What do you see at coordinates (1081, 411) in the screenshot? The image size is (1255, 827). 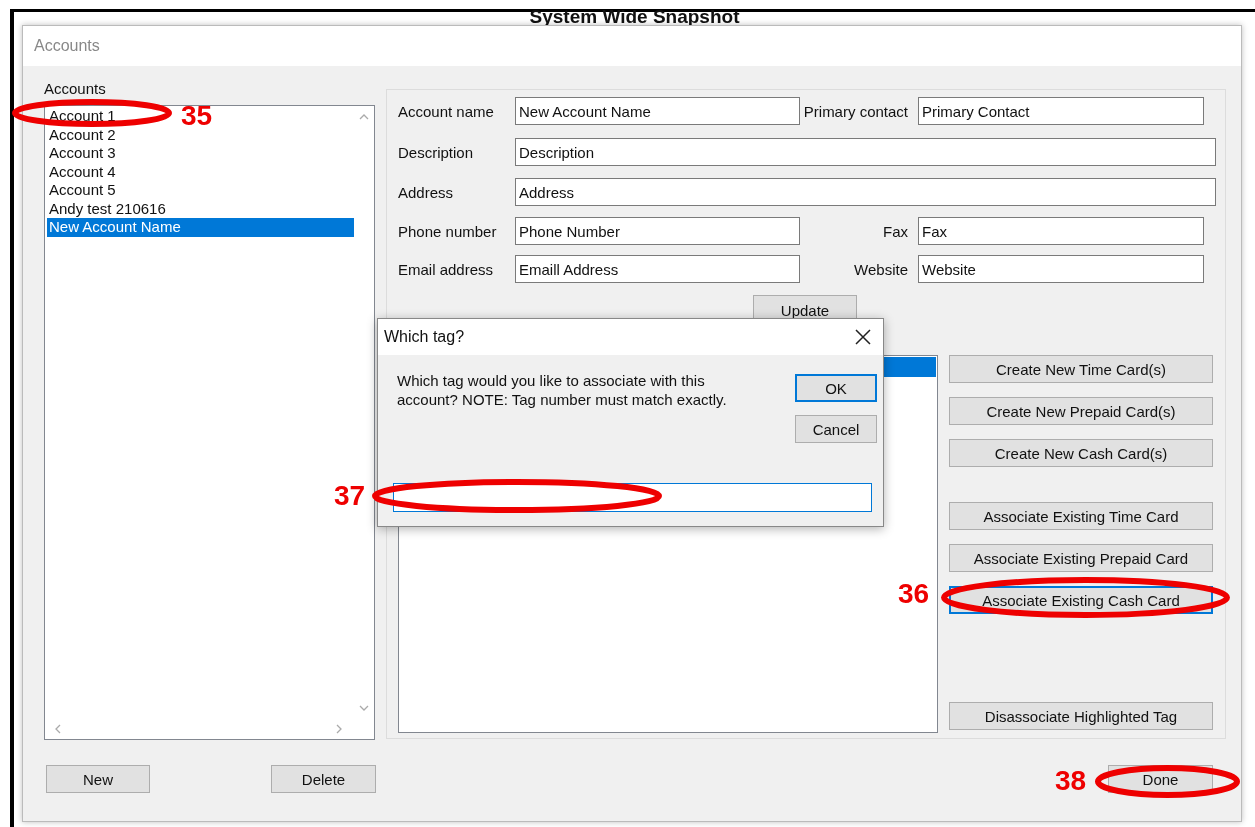 I see `card-action-button: Create New Prepaid Card(s)` at bounding box center [1081, 411].